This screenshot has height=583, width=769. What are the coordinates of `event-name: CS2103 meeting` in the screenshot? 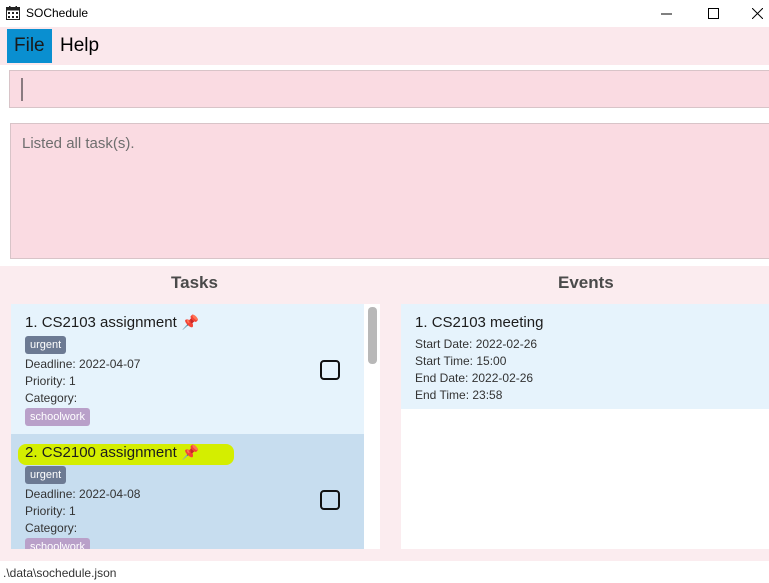 It's located at (487, 322).